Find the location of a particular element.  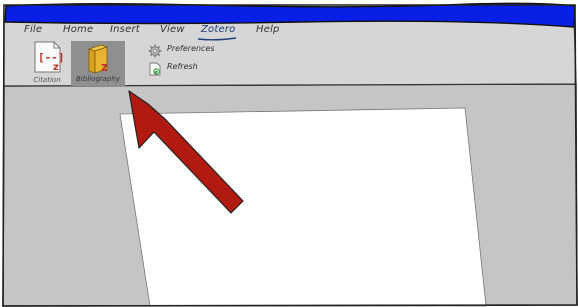

callout-arrow is located at coordinates (186, 152).